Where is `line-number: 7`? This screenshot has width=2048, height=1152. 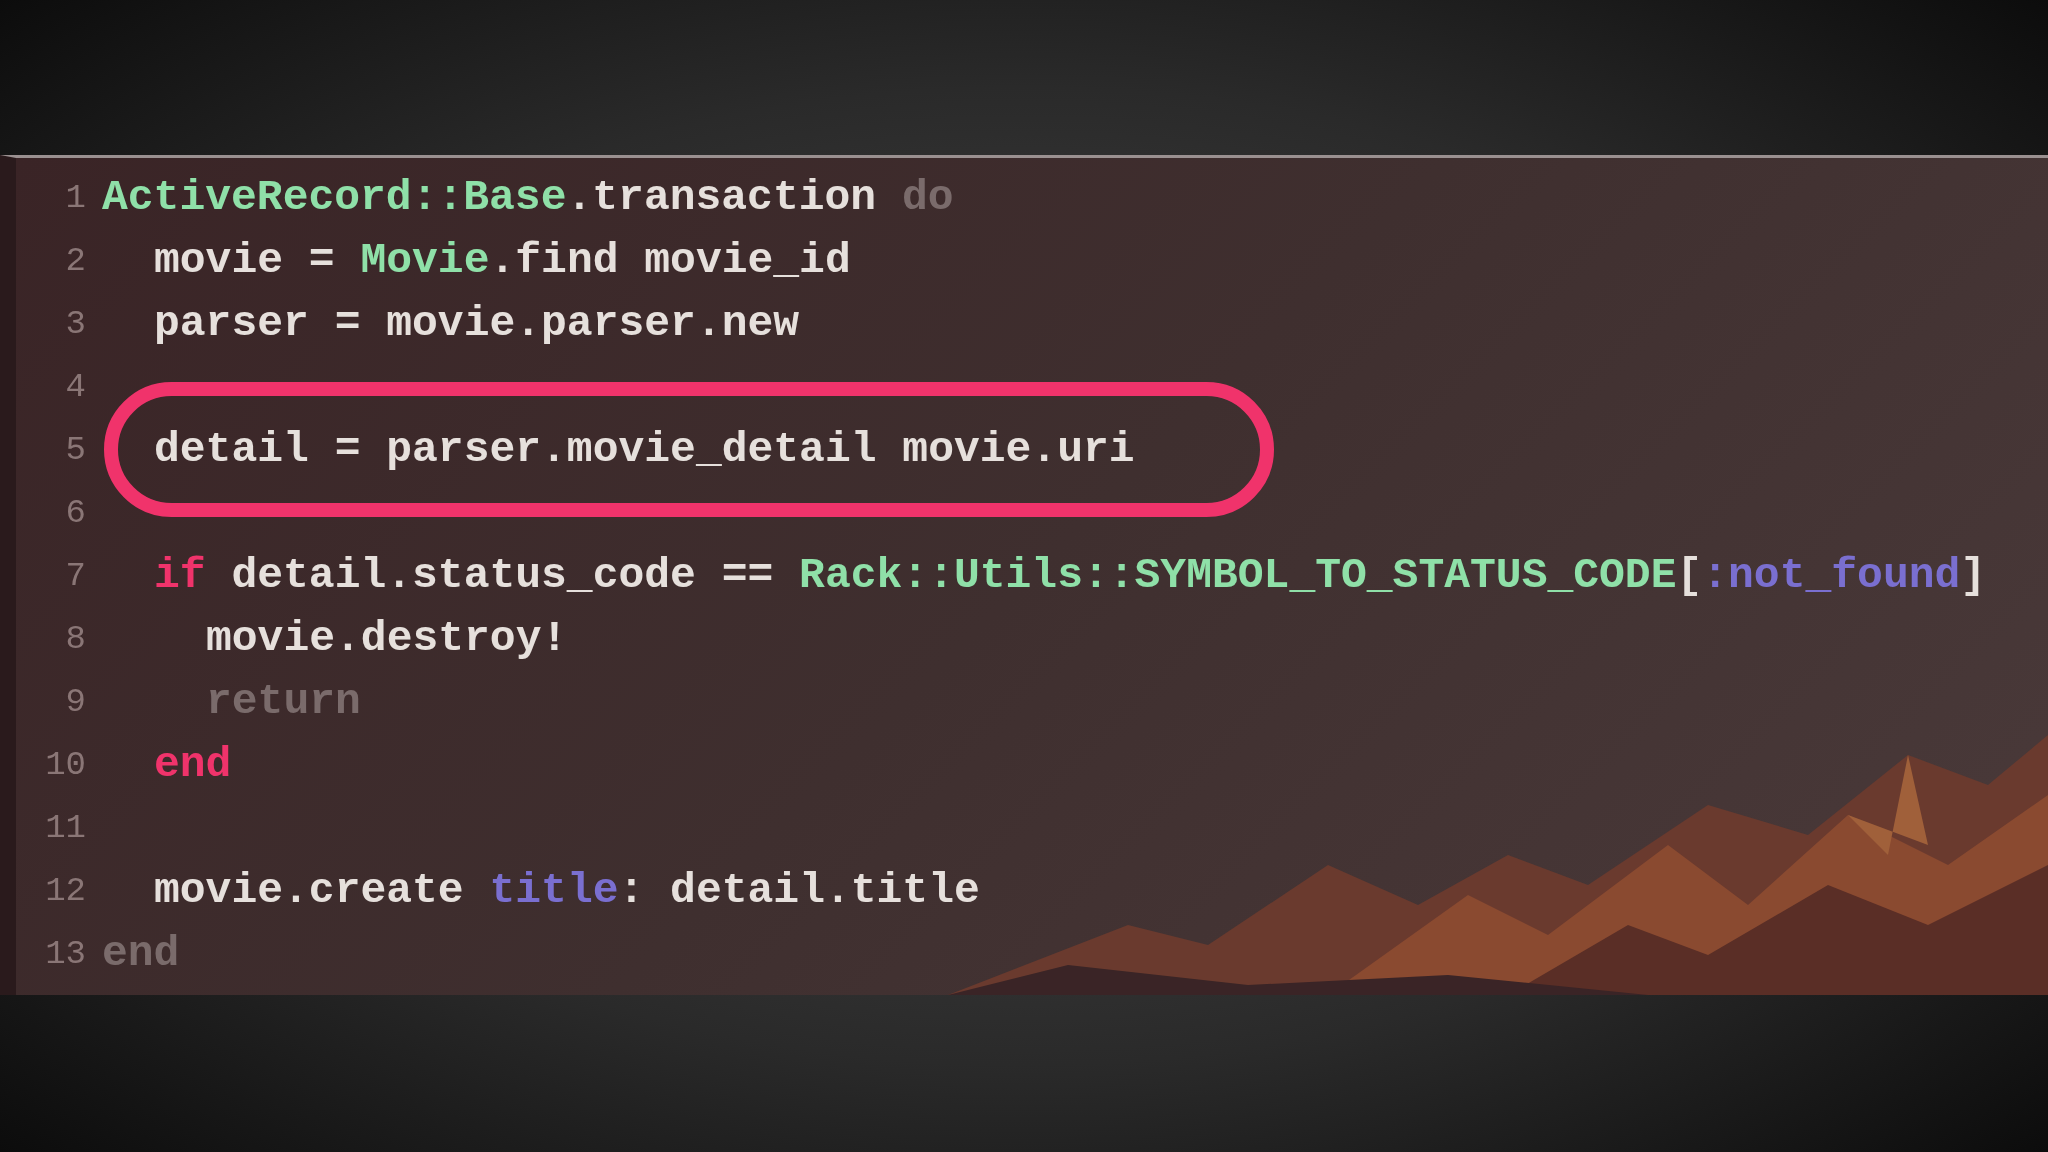
line-number: 7 is located at coordinates (75, 575).